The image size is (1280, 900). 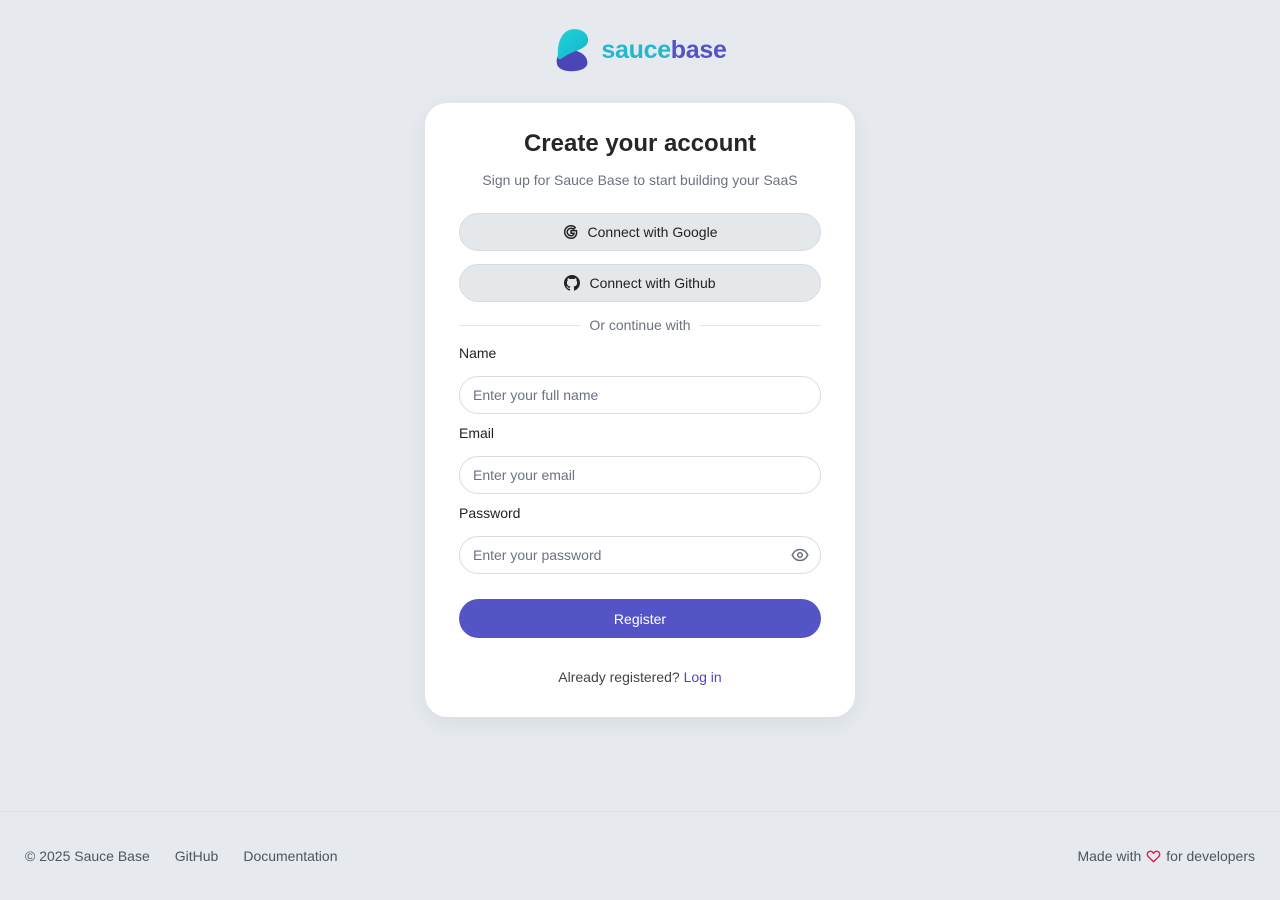 What do you see at coordinates (636, 49) in the screenshot?
I see `brand-name-part1: sauce` at bounding box center [636, 49].